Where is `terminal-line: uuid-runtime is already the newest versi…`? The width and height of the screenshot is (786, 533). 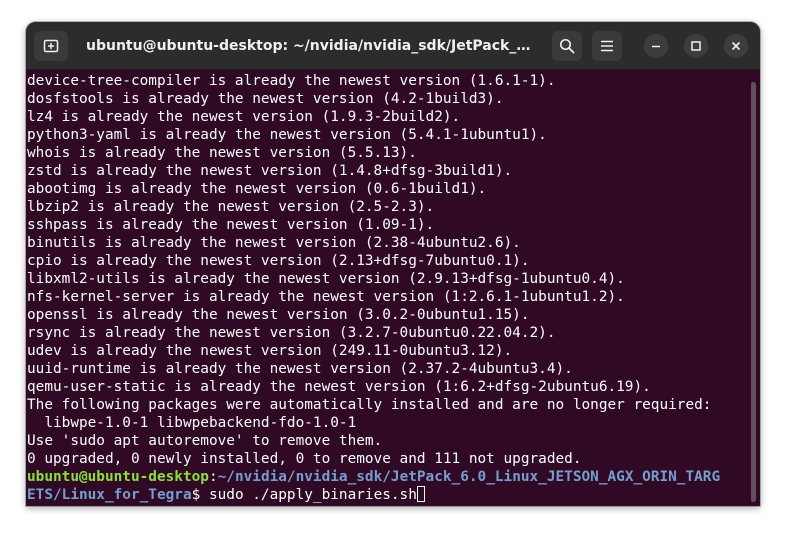
terminal-line: uuid-runtime is already the newest versi… is located at coordinates (300, 369).